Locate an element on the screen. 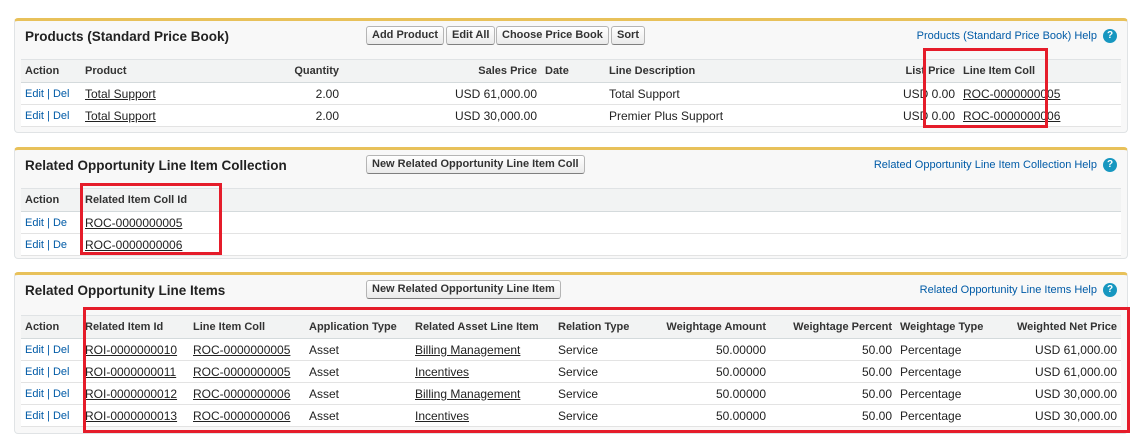  add-product-button: Add Product is located at coordinates (405, 35).